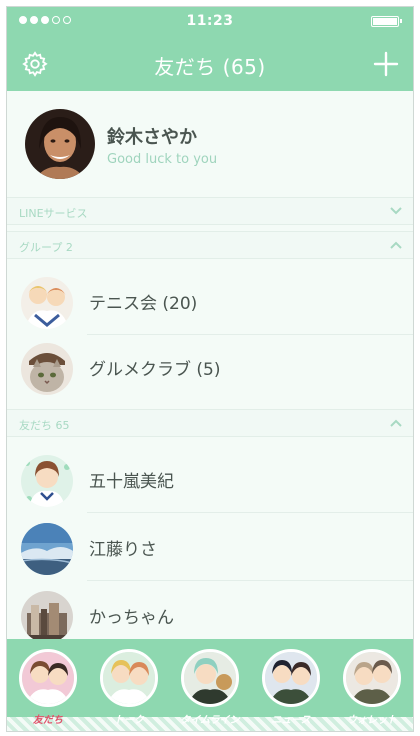 The width and height of the screenshot is (420, 736). I want to click on tab-talk: トーク, so click(129, 689).